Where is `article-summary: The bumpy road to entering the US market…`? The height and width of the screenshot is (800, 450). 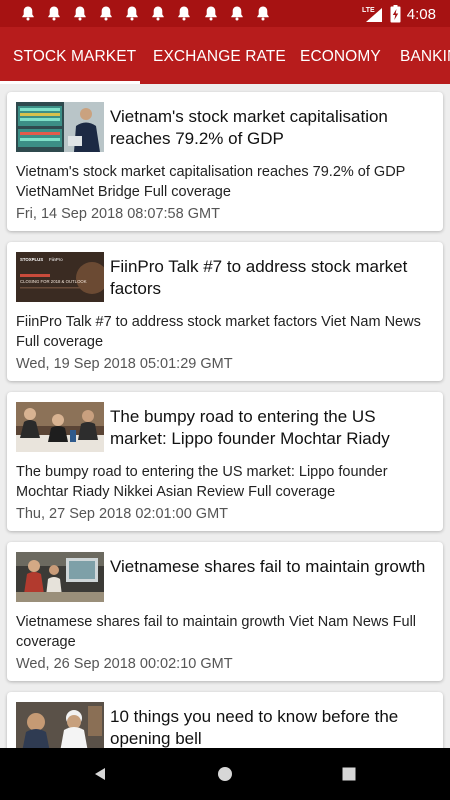 article-summary: The bumpy road to entering the US market… is located at coordinates (226, 482).